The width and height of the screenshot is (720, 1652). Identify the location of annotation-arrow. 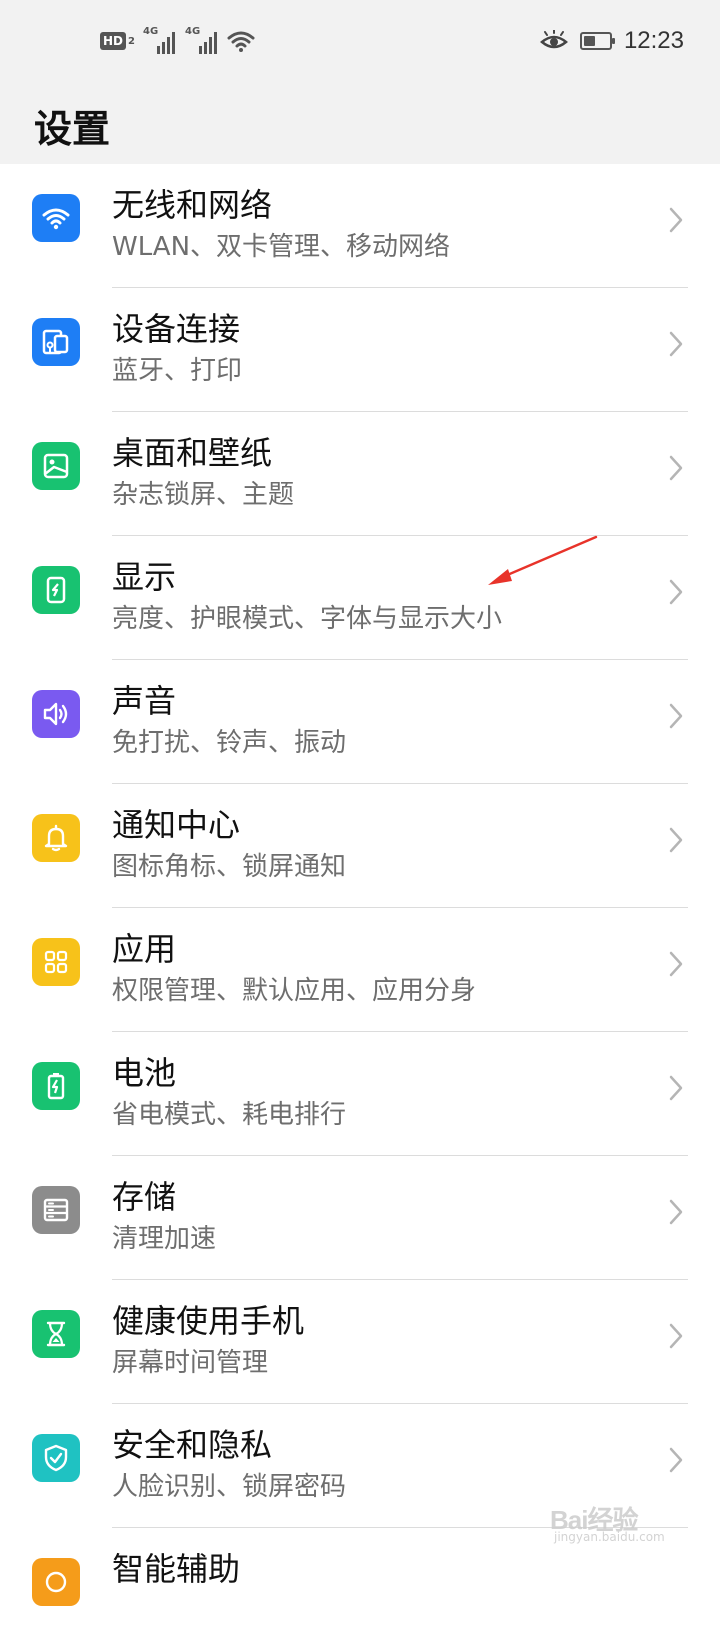
(543, 560).